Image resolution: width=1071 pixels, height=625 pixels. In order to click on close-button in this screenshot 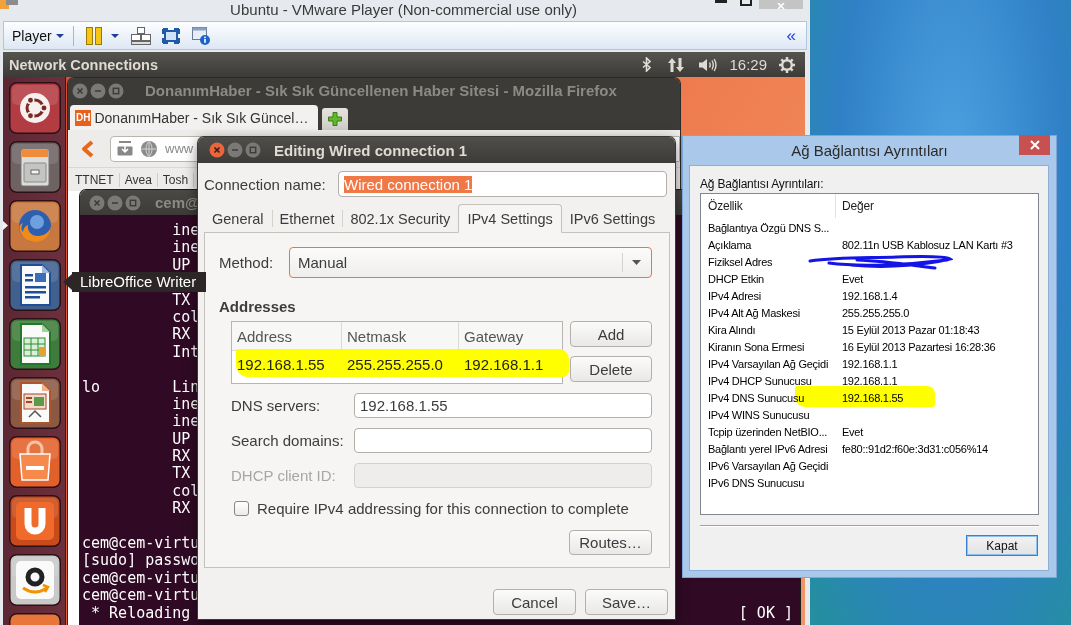, I will do `click(1034, 145)`.